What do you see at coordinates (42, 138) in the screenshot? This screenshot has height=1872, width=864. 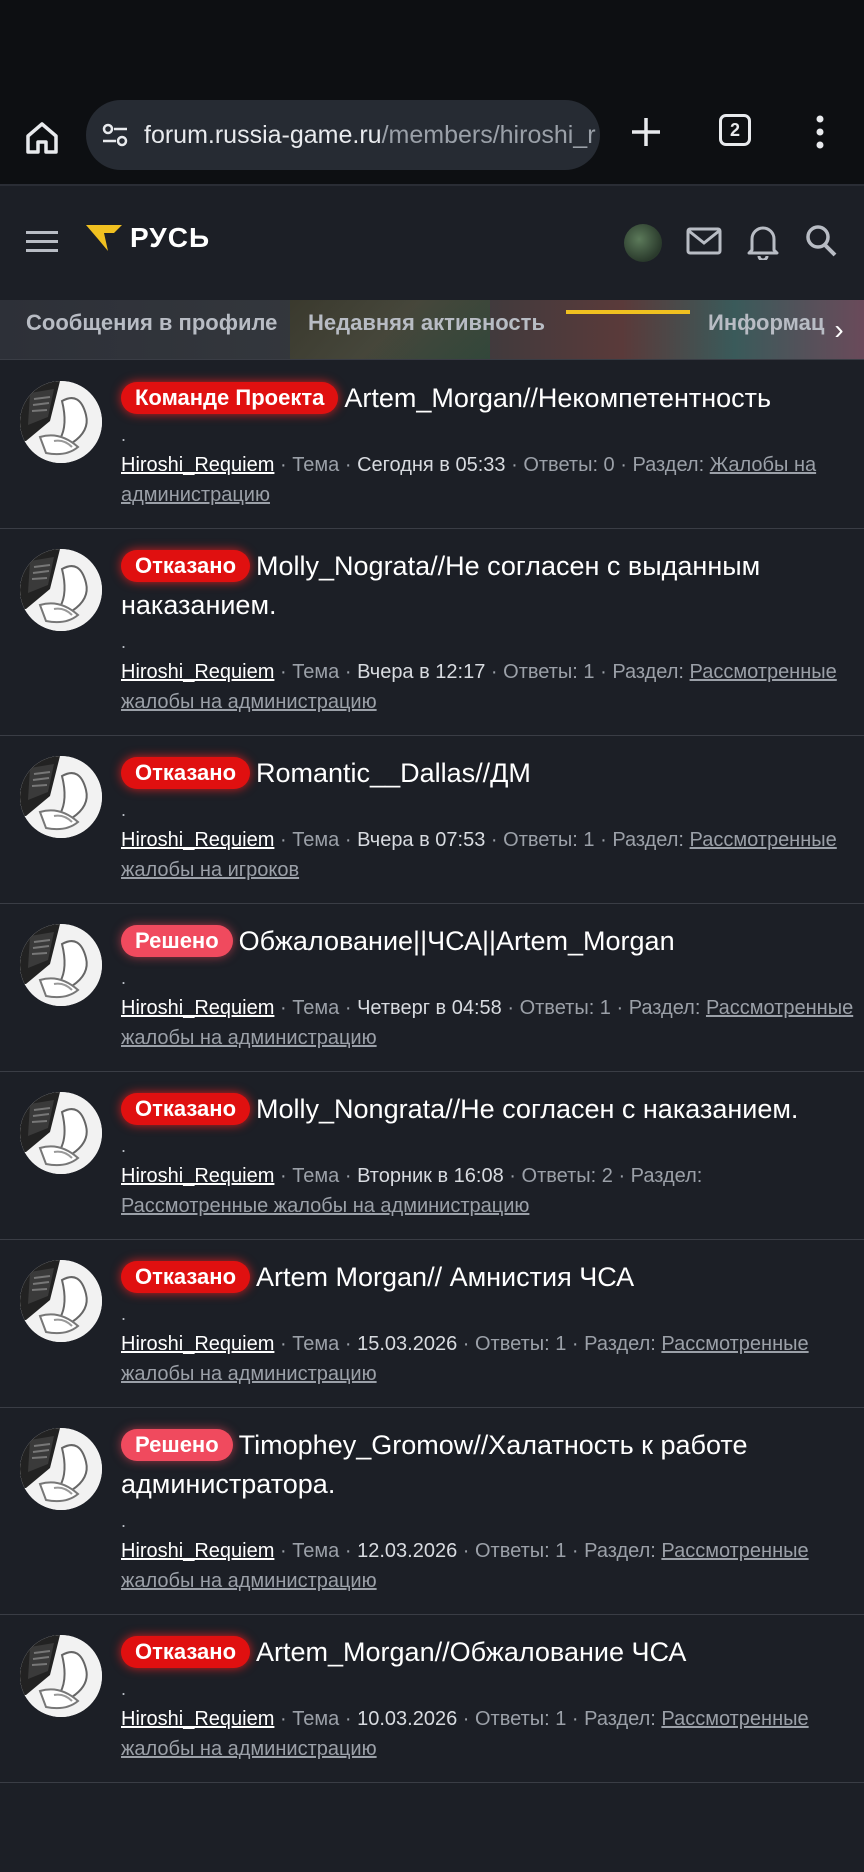 I see `home-icon` at bounding box center [42, 138].